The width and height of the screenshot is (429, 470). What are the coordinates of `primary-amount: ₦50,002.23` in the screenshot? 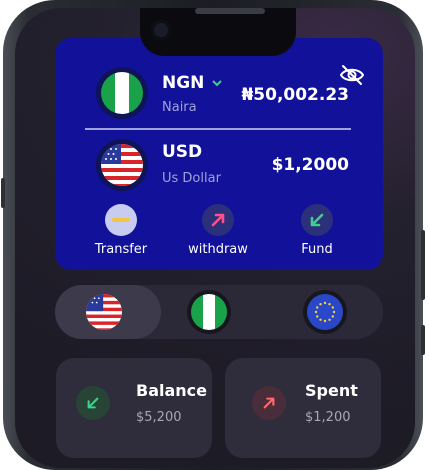 It's located at (295, 95).